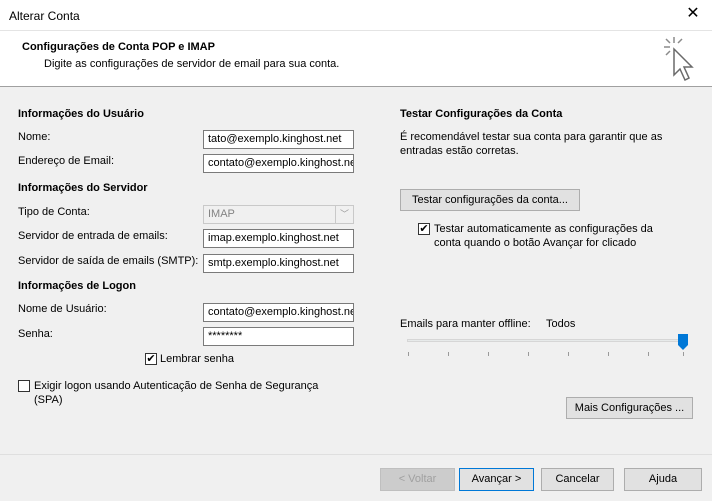 Image resolution: width=712 pixels, height=501 pixels. I want to click on account-type-label: Tipo de Conta:, so click(54, 212).